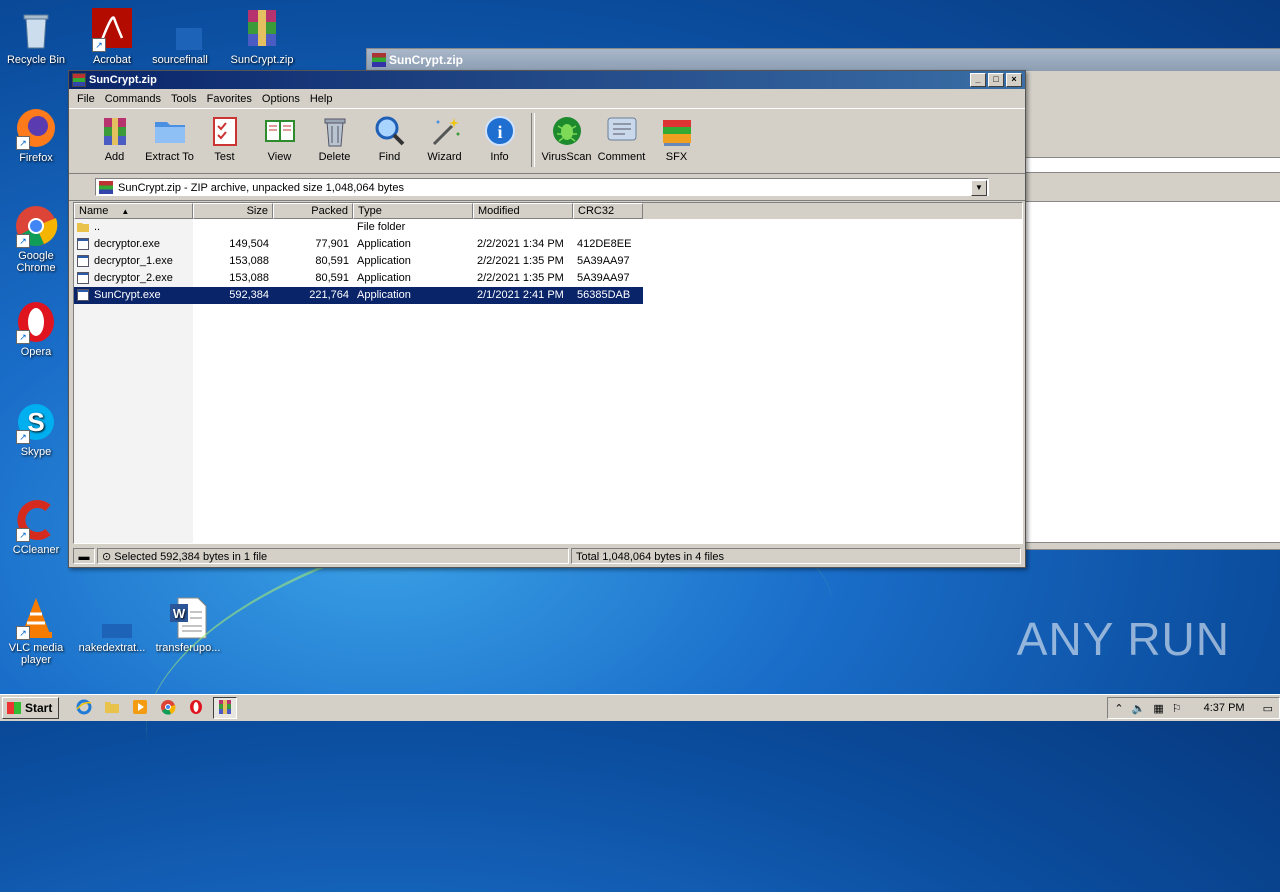  What do you see at coordinates (180, 37) in the screenshot?
I see `desktop-icon-sourcefinall: sourcefinall` at bounding box center [180, 37].